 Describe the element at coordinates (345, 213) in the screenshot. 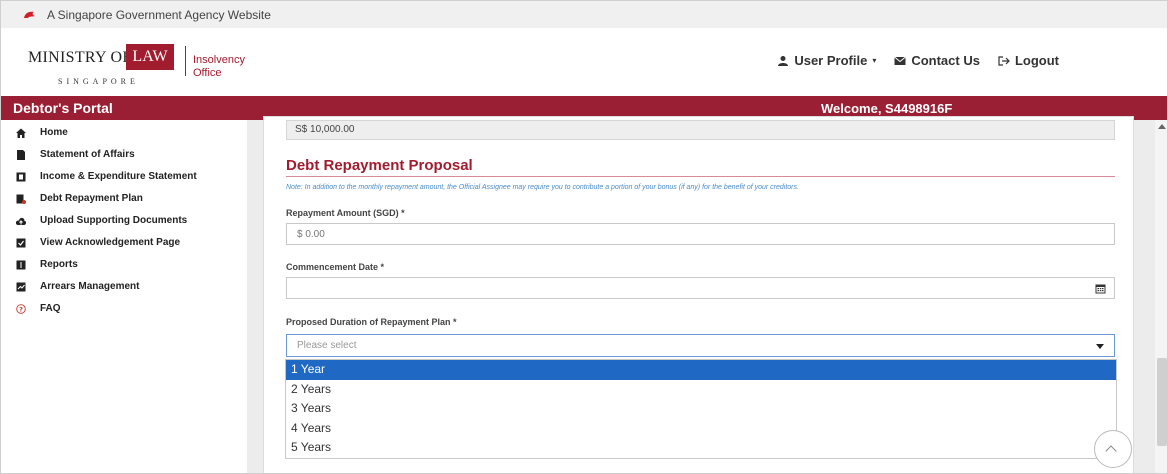

I see `repayment-amount-label: Repayment Amount (SGD) *` at that location.